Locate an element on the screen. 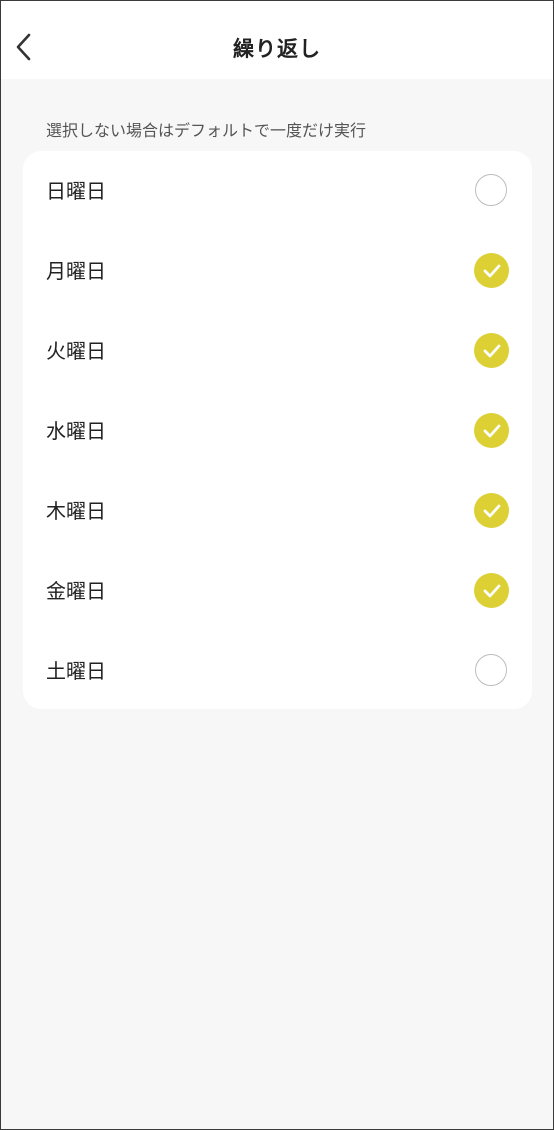  day-row-friday: 金曜日 is located at coordinates (277, 591).